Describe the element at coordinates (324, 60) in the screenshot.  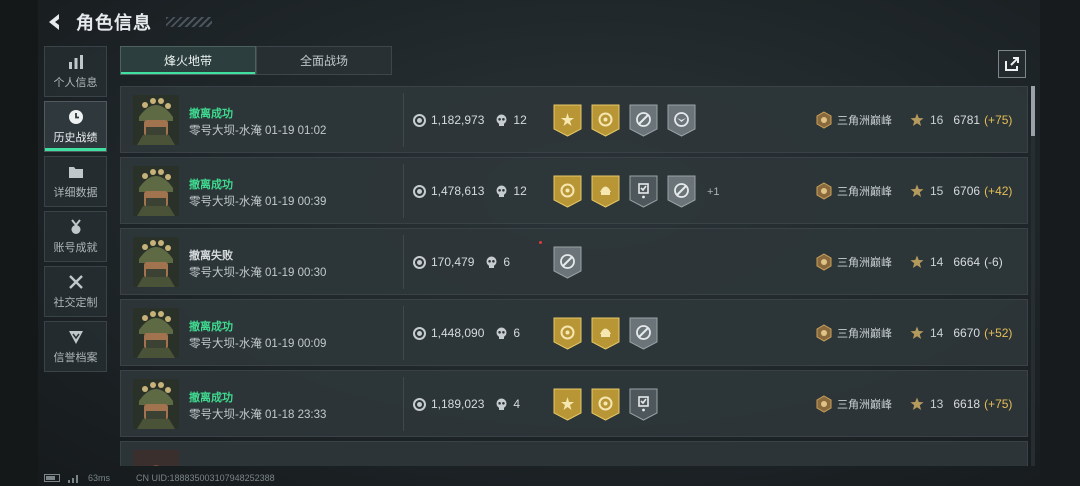
I see `tab-full-battlefield: 全面战场` at that location.